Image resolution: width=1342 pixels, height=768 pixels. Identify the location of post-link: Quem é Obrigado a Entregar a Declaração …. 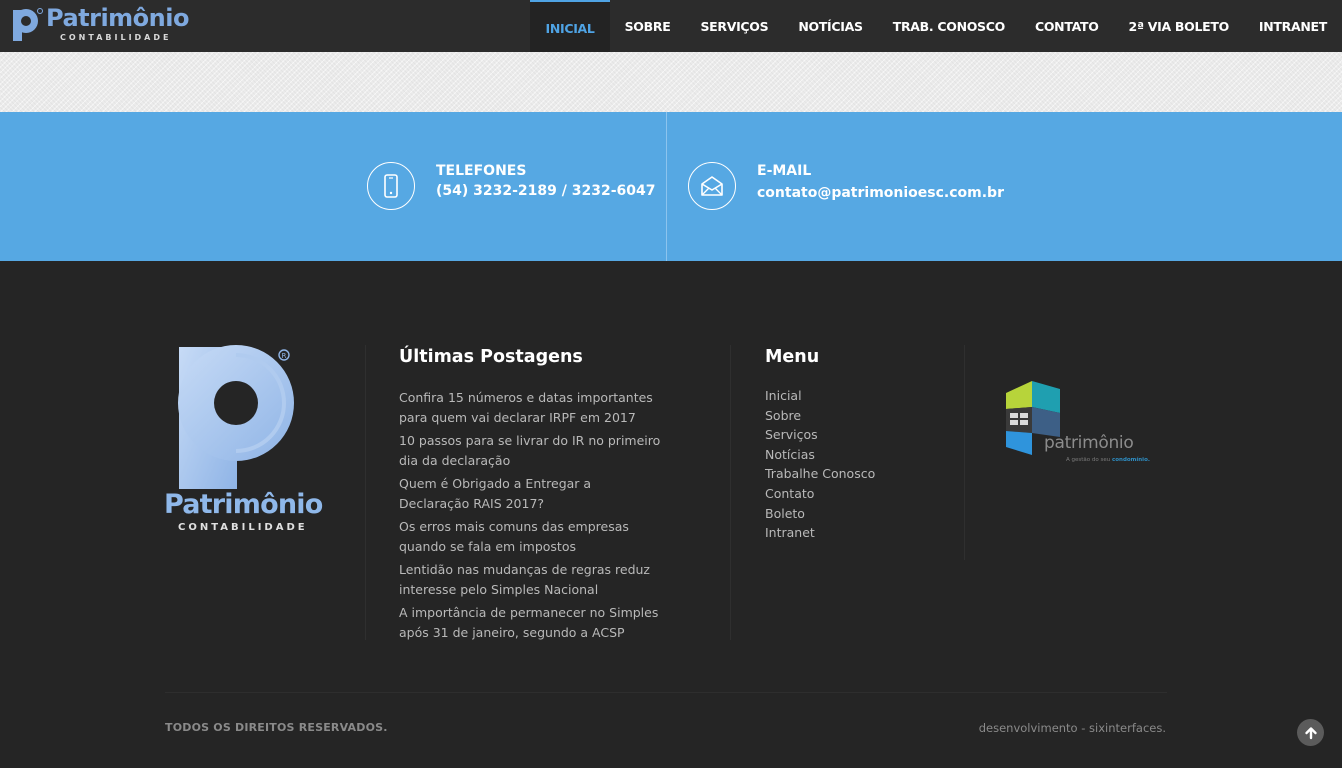
(530, 494).